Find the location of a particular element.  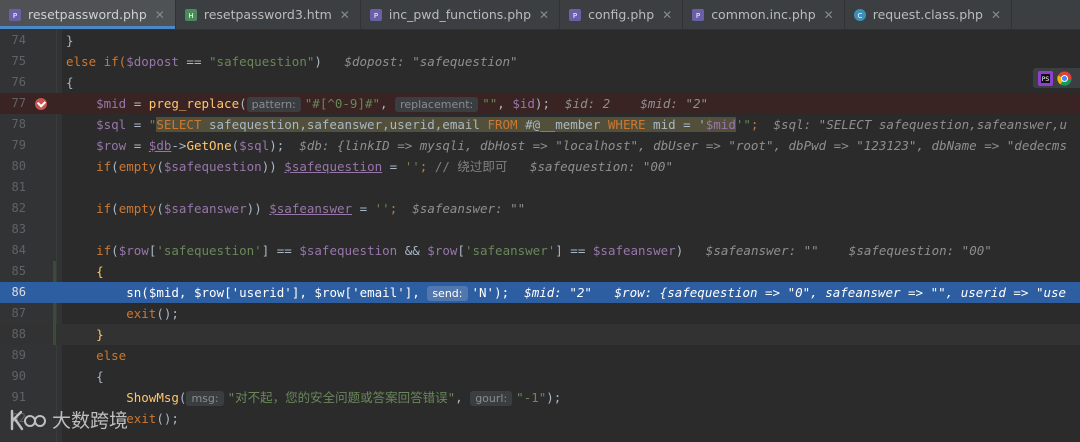

code-line-85: 85 { is located at coordinates (540, 271).